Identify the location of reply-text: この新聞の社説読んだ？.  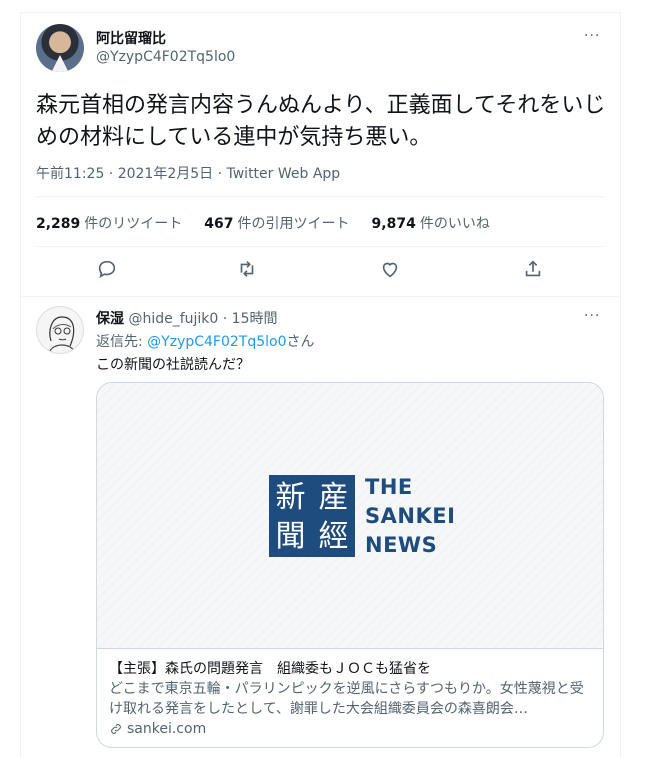
(173, 365).